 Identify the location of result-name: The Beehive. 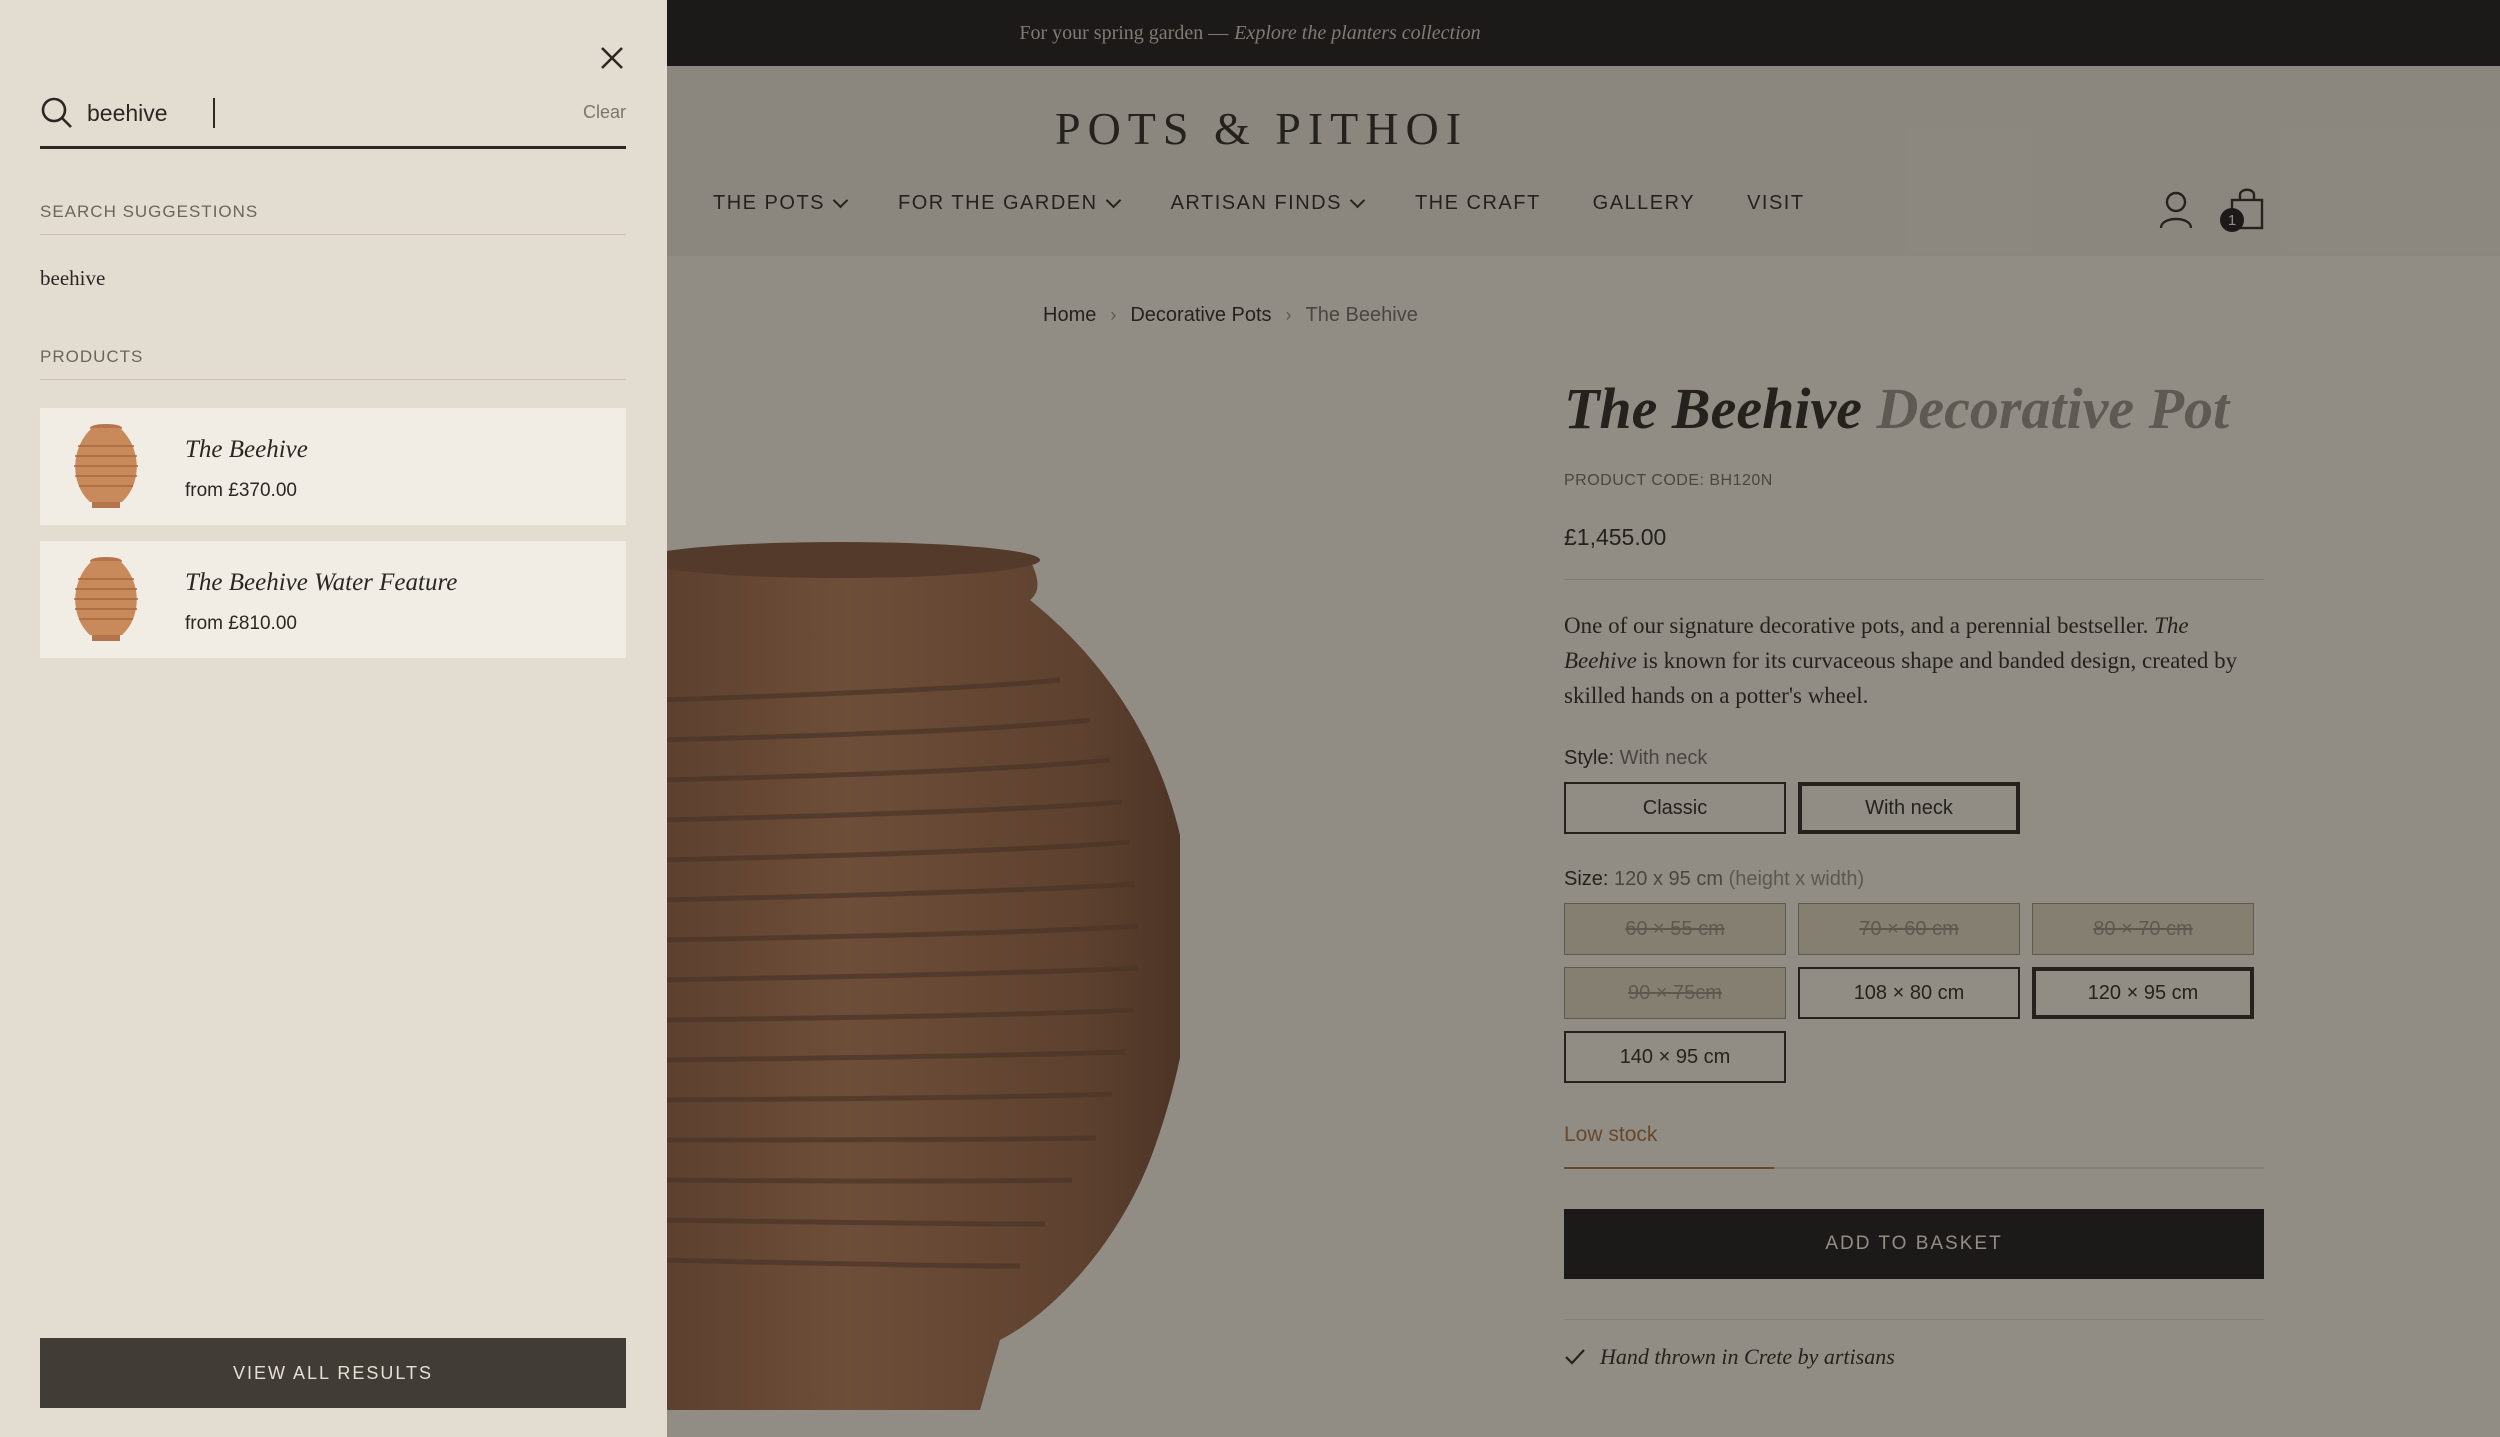
(246, 449).